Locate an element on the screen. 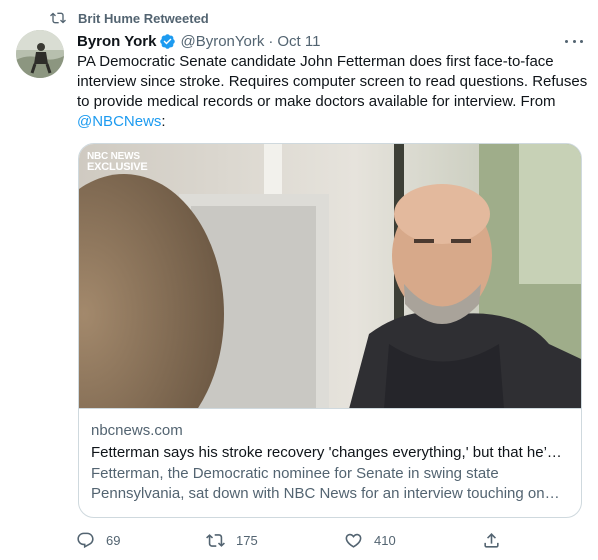 The height and width of the screenshot is (560, 598). tweet-text-end: : is located at coordinates (163, 121).